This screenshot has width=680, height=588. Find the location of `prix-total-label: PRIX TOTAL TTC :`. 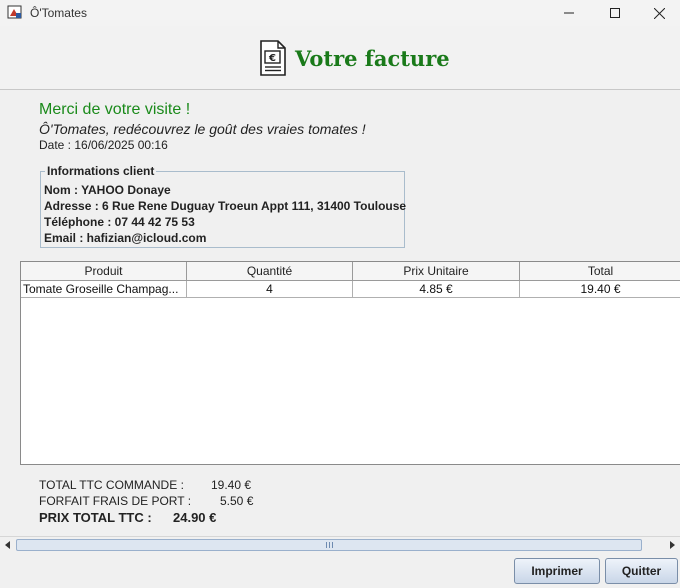

prix-total-label: PRIX TOTAL TTC : is located at coordinates (95, 517).